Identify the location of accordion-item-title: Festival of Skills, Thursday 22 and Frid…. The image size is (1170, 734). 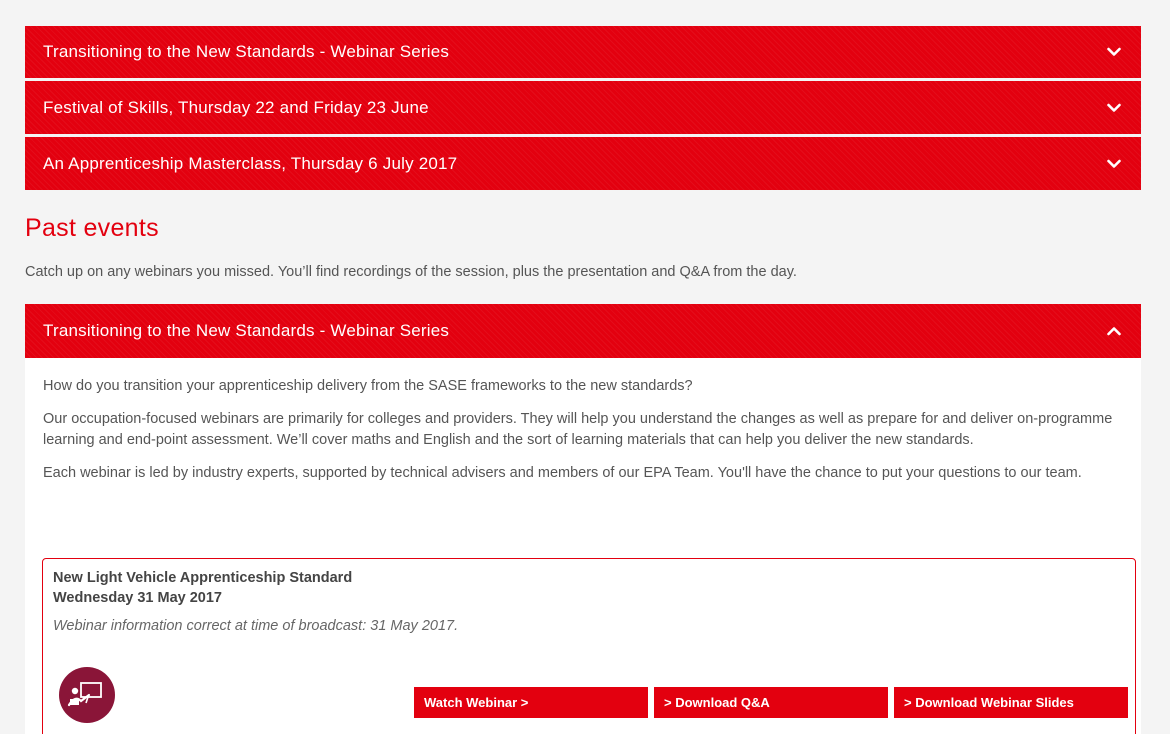
(236, 107).